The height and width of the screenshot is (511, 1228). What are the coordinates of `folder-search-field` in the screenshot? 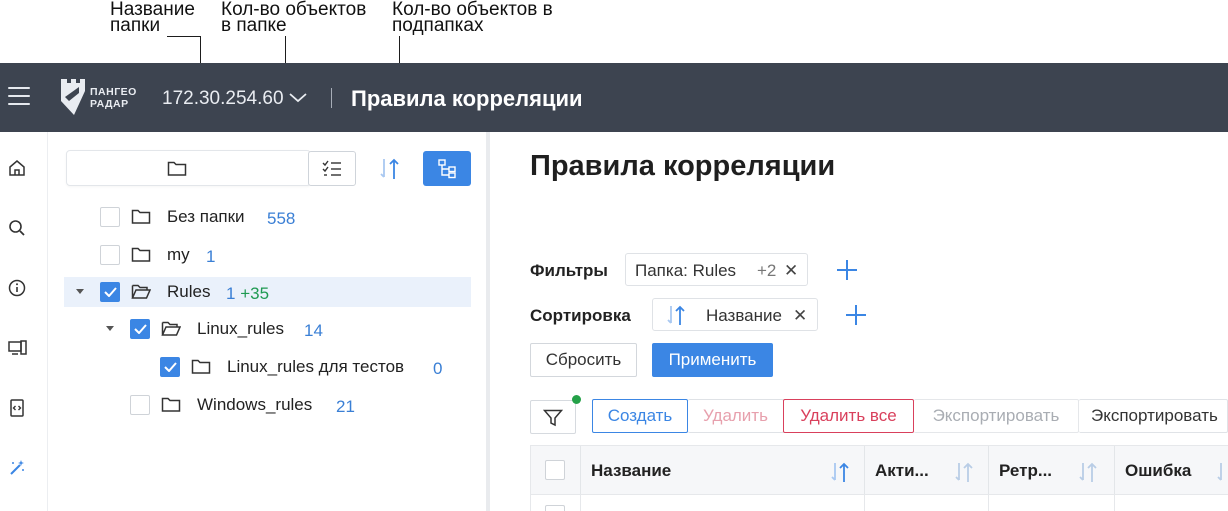 It's located at (188, 168).